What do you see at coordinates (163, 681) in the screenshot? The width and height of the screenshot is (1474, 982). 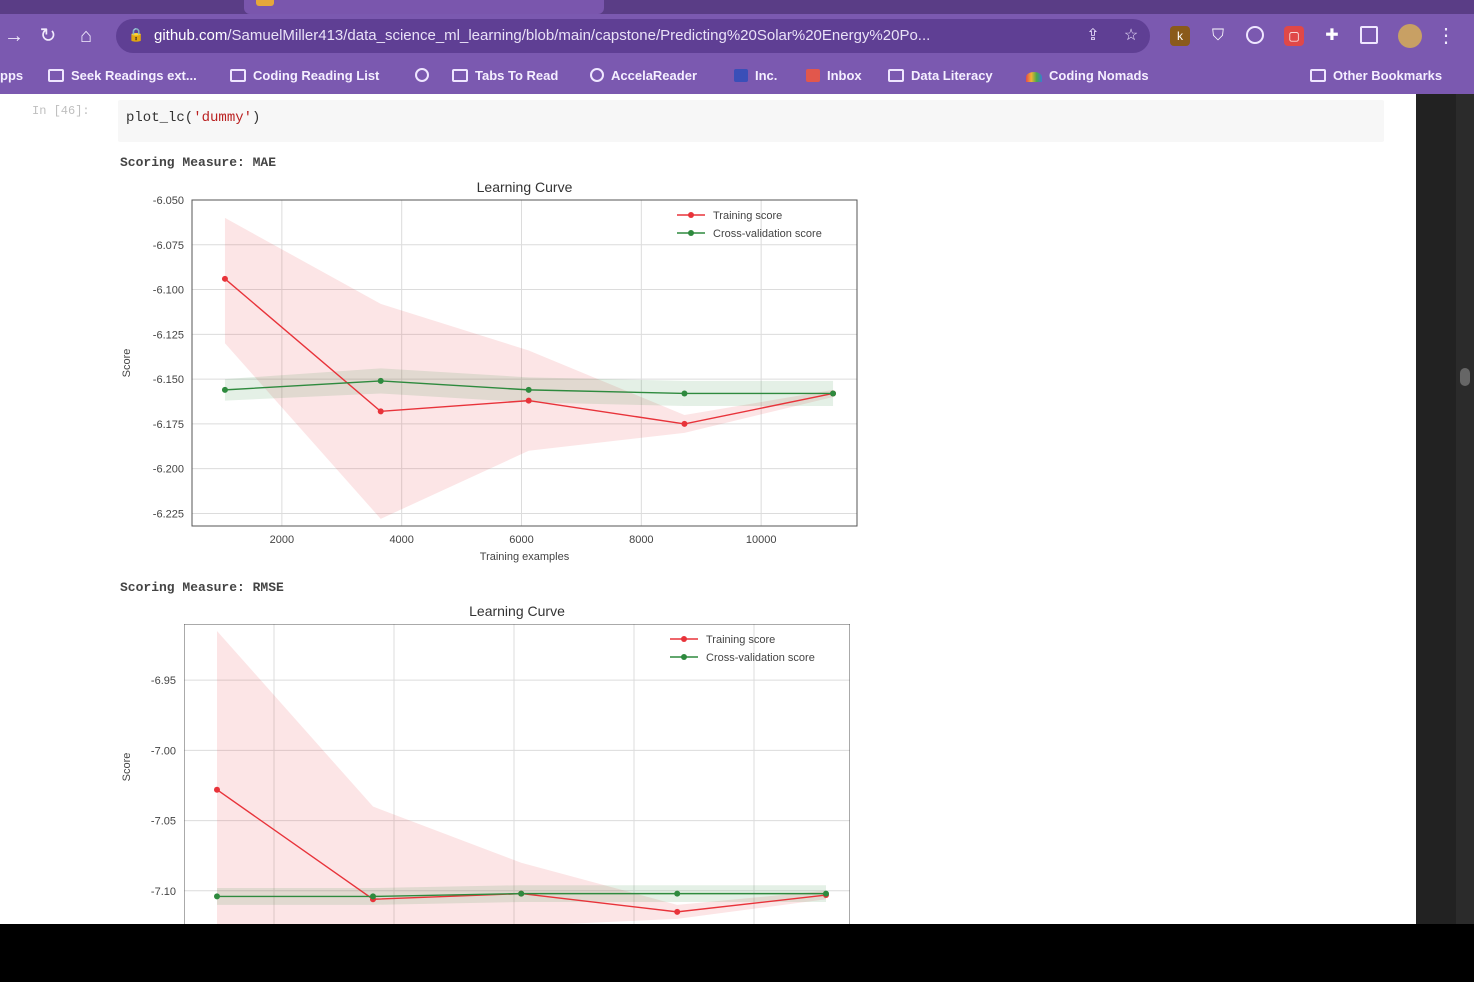 I see `y-tick-label: -6.95` at bounding box center [163, 681].